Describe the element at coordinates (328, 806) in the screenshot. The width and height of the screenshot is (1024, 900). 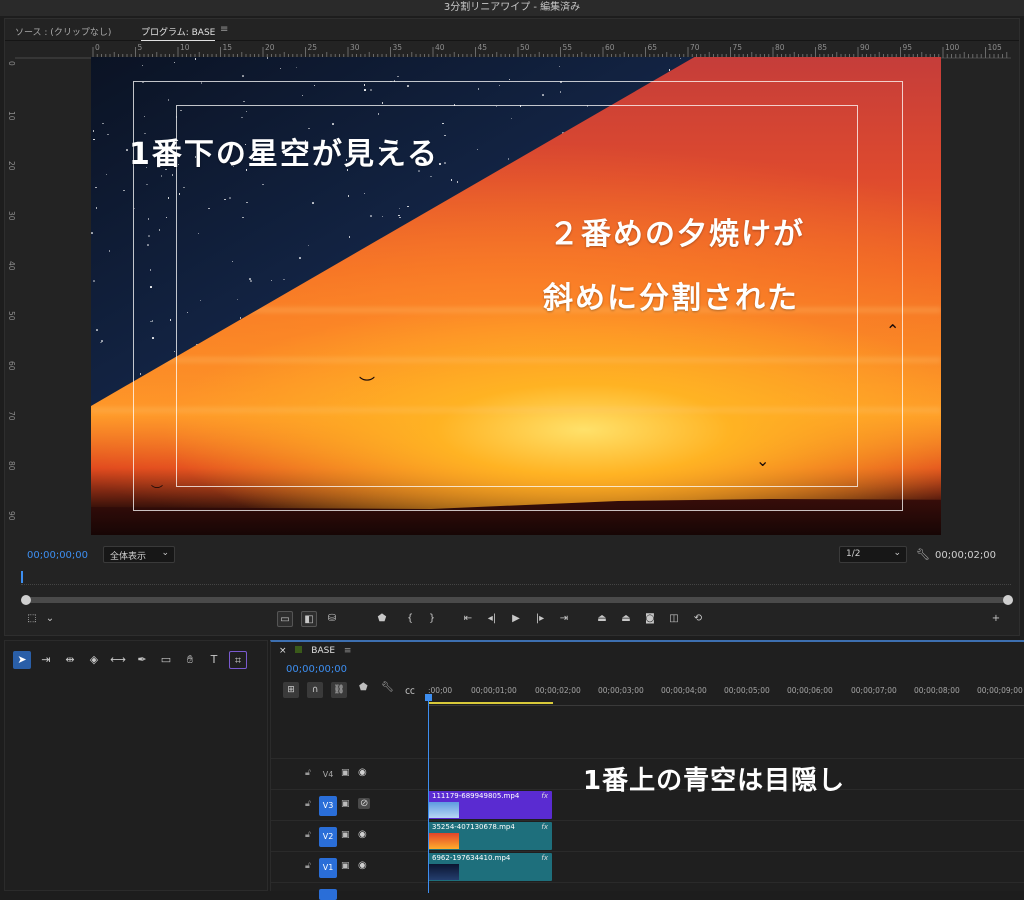
I see `track-target-v3: V3` at that location.